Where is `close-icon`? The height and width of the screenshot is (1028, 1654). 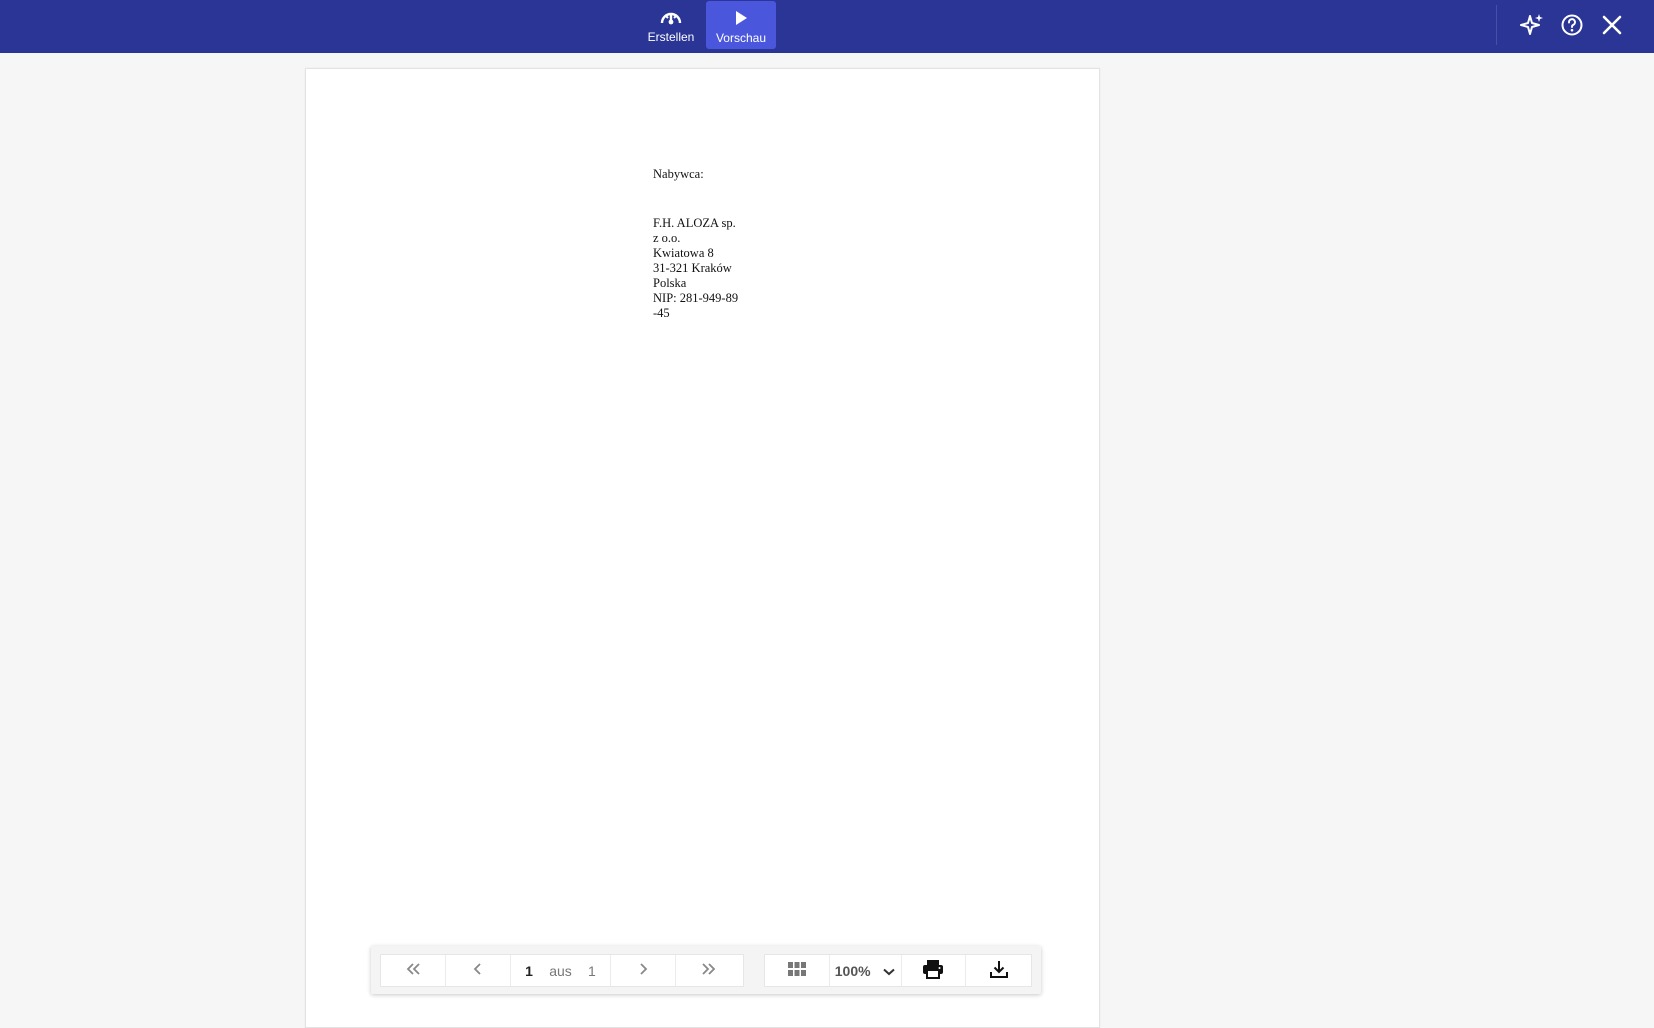 close-icon is located at coordinates (1612, 25).